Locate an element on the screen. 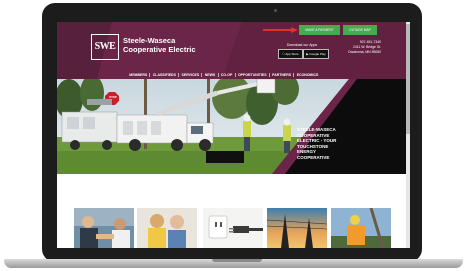 This screenshot has height=271, width=467. outlet-plug-photo-icon is located at coordinates (233, 228).